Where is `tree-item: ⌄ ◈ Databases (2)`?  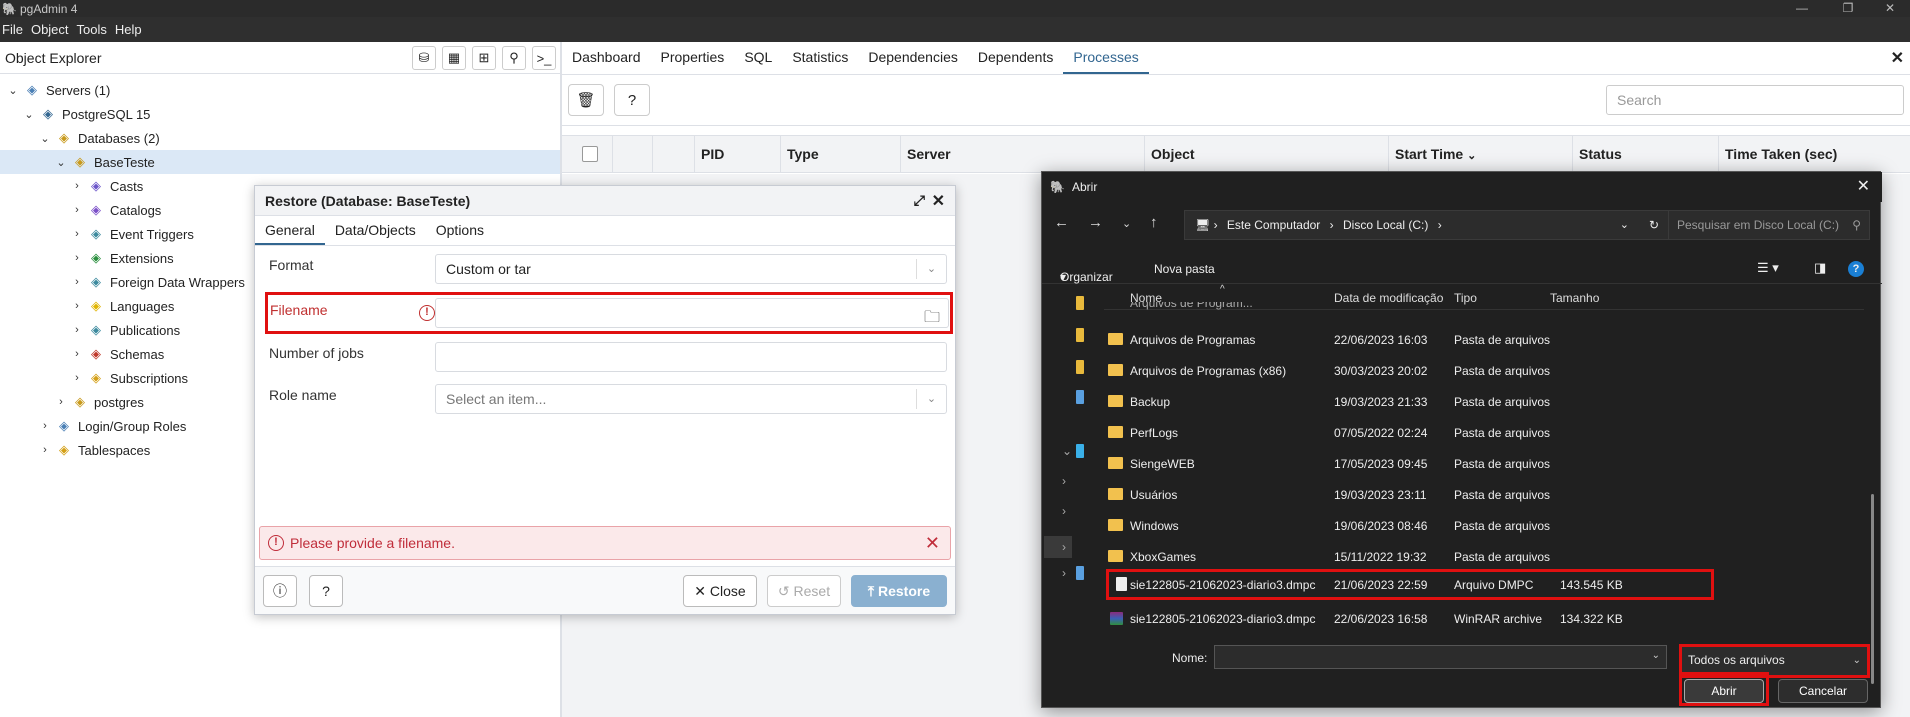
tree-item: ⌄ ◈ Databases (2) is located at coordinates (280, 138).